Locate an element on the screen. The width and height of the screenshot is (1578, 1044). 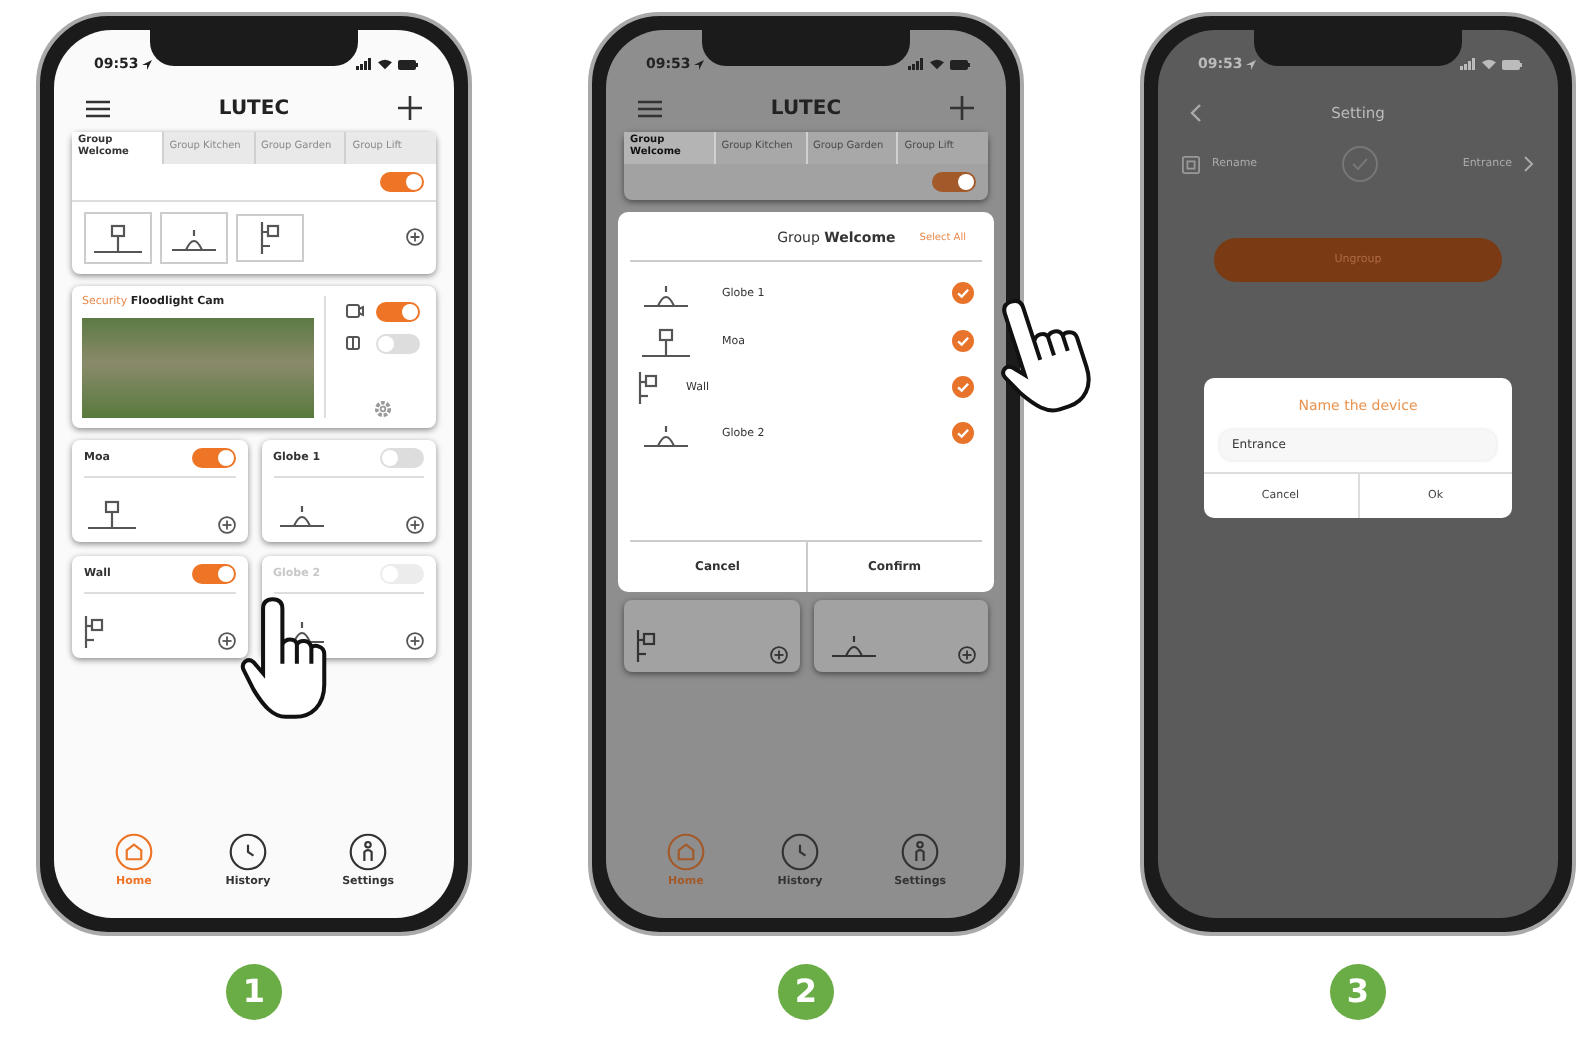
pointing-hand-drawing is located at coordinates (284, 658).